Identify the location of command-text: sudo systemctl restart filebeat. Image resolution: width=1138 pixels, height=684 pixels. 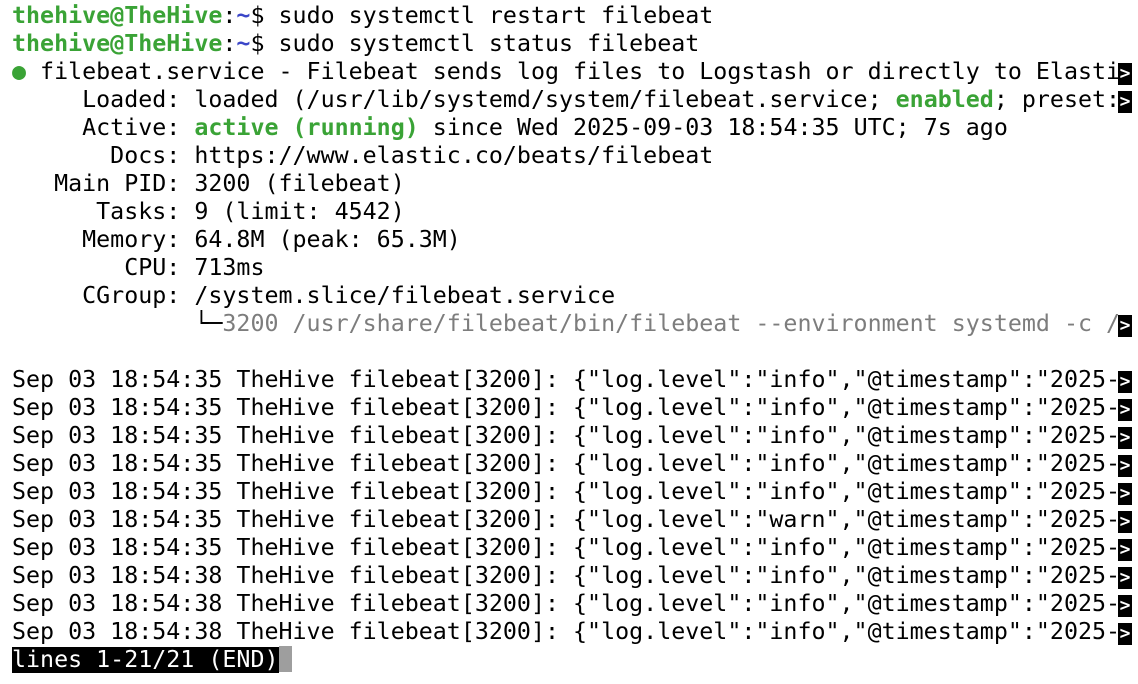
(496, 15).